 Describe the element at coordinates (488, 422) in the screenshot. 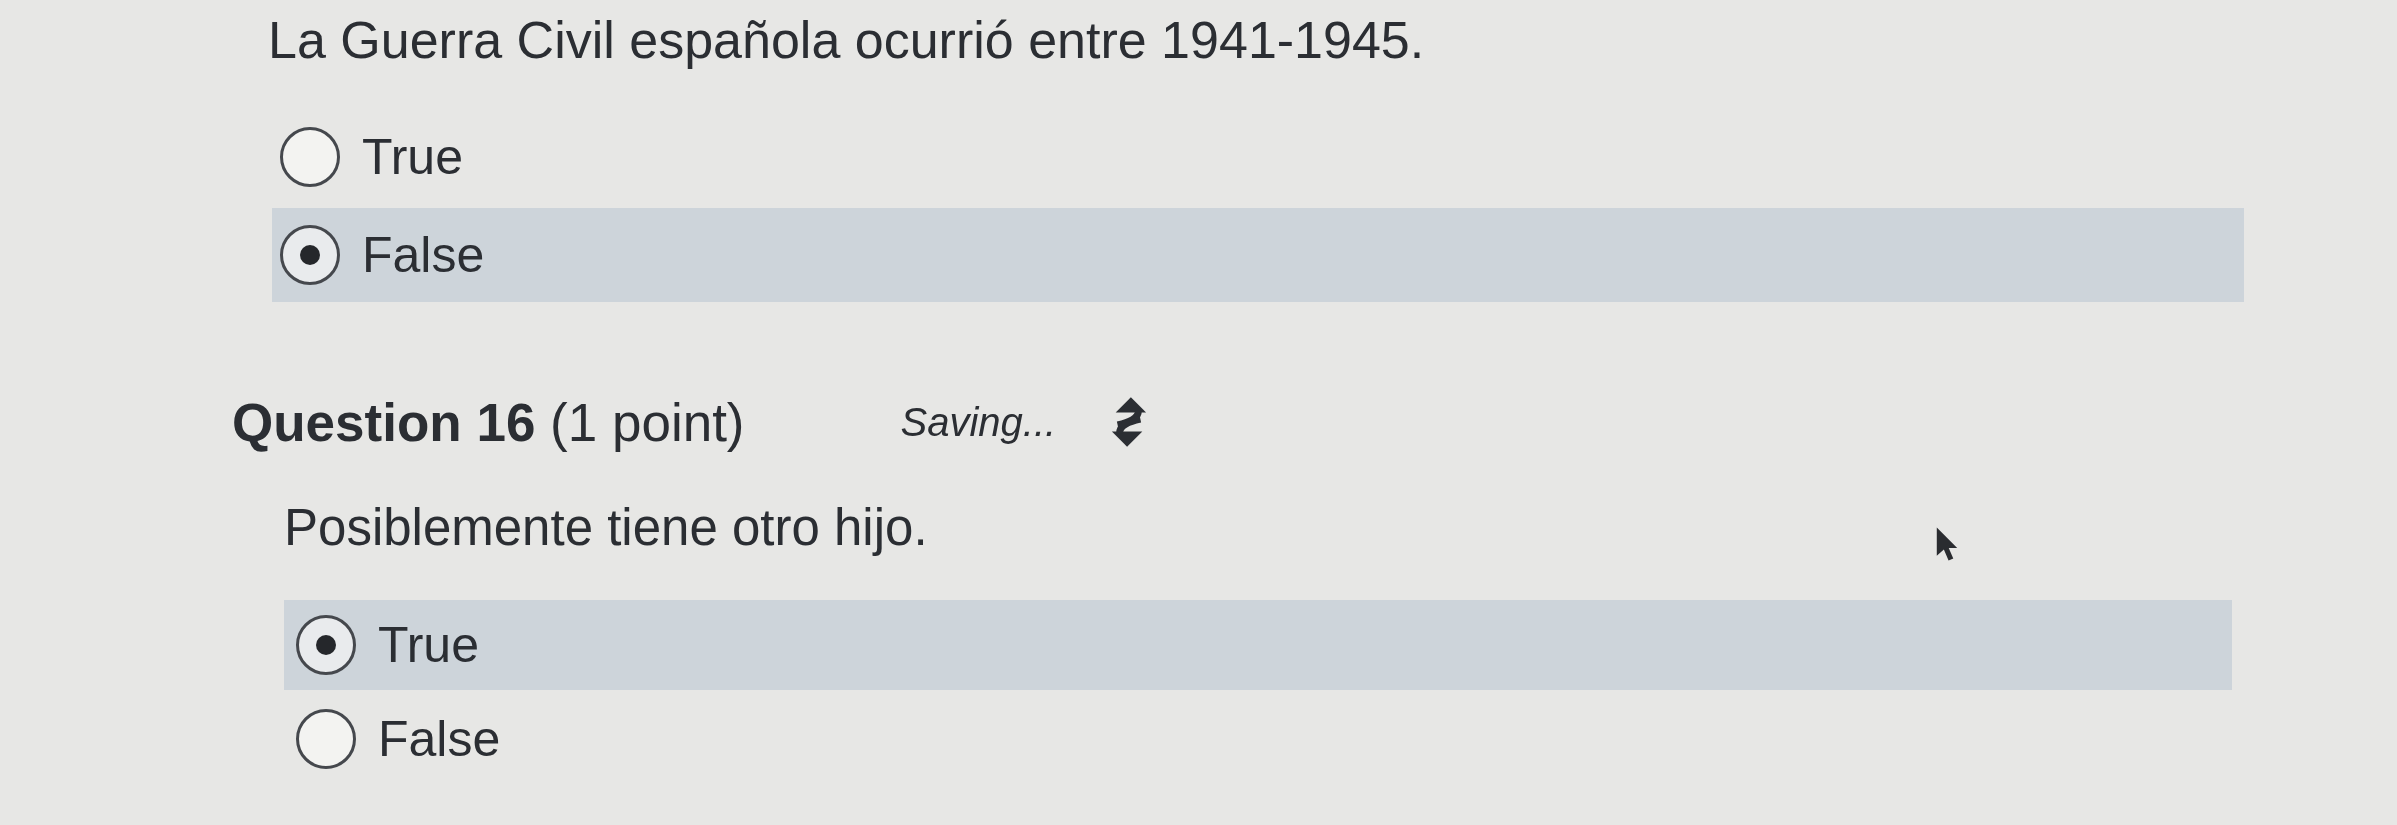

I see `question-heading: Question 16 (1 point)` at that location.